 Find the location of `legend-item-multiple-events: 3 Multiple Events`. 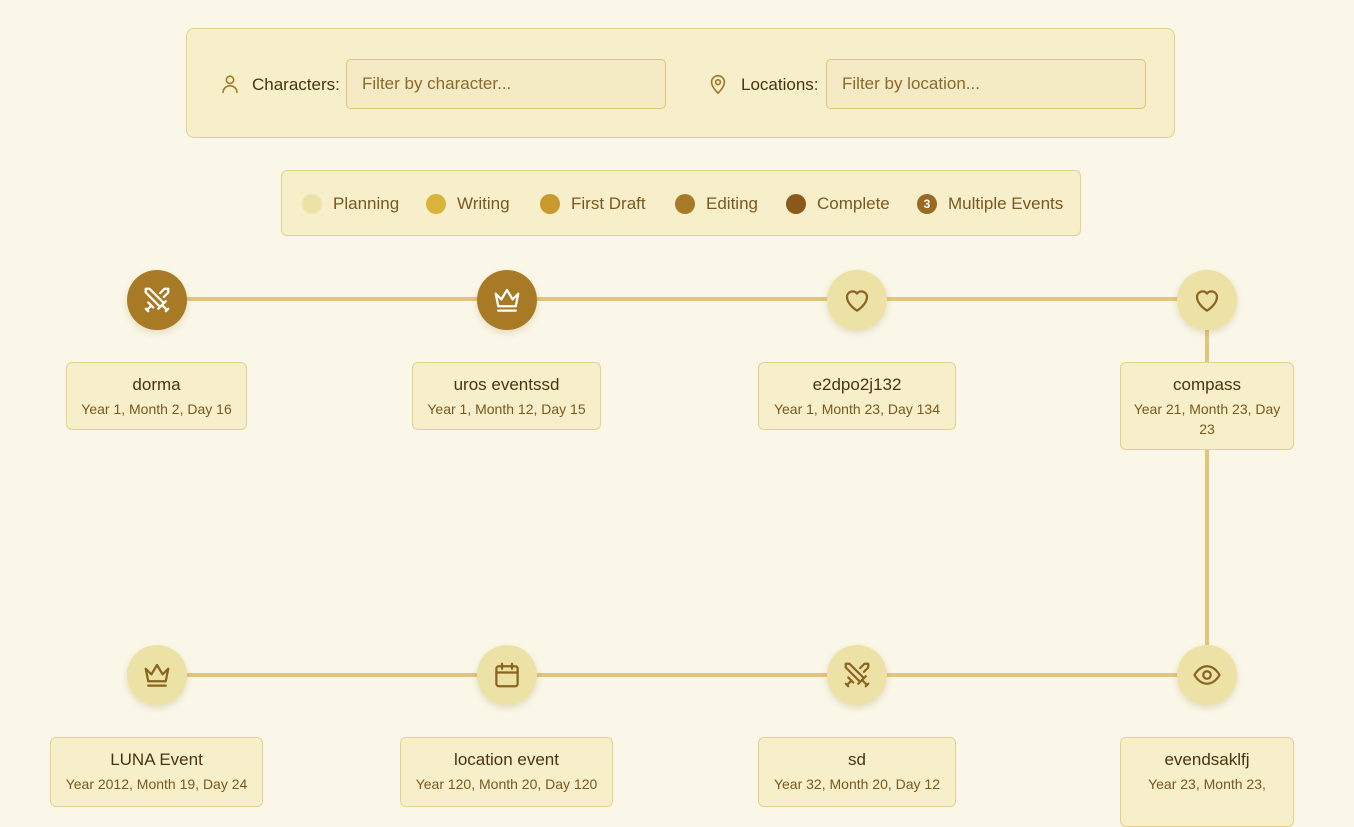

legend-item-multiple-events: 3 Multiple Events is located at coordinates (990, 204).